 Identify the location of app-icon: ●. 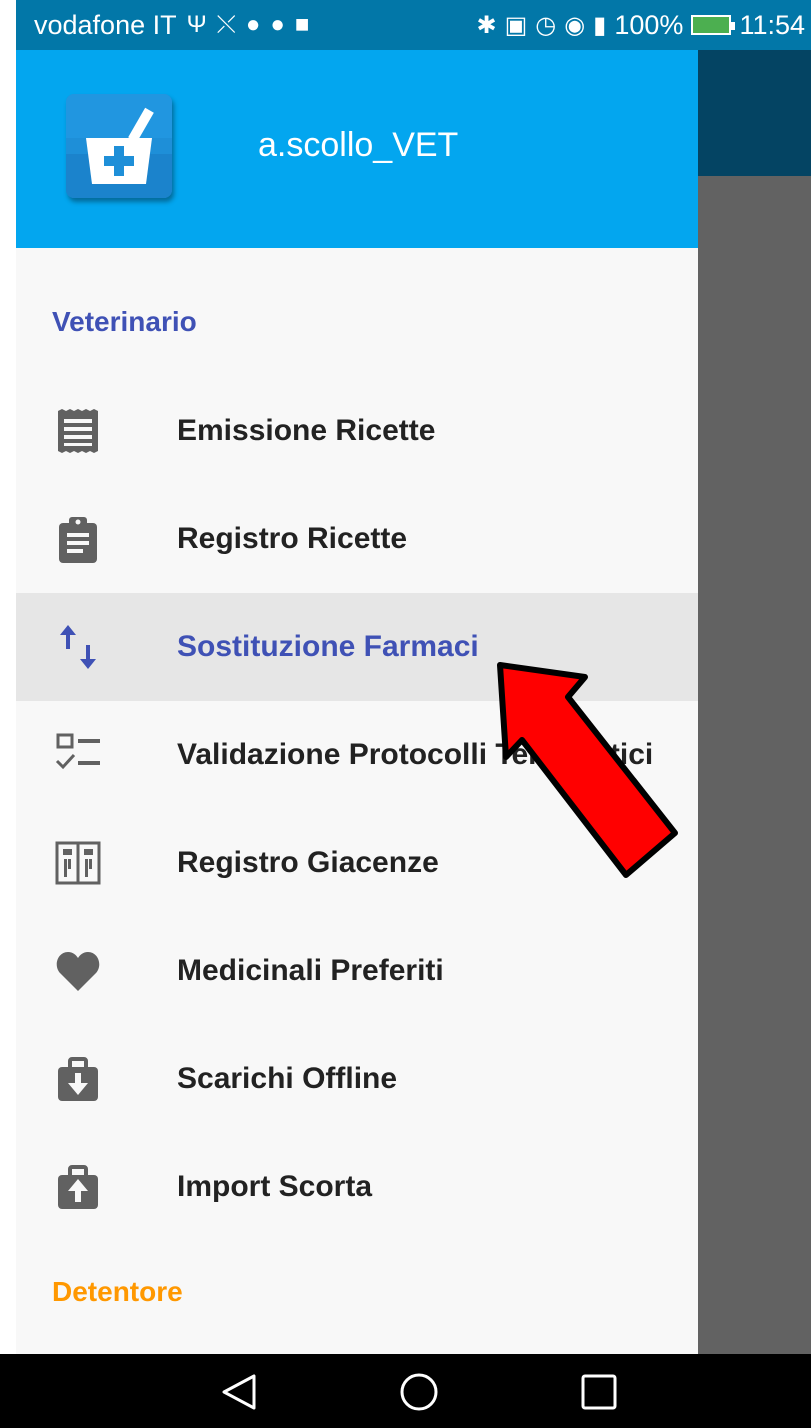
(253, 24).